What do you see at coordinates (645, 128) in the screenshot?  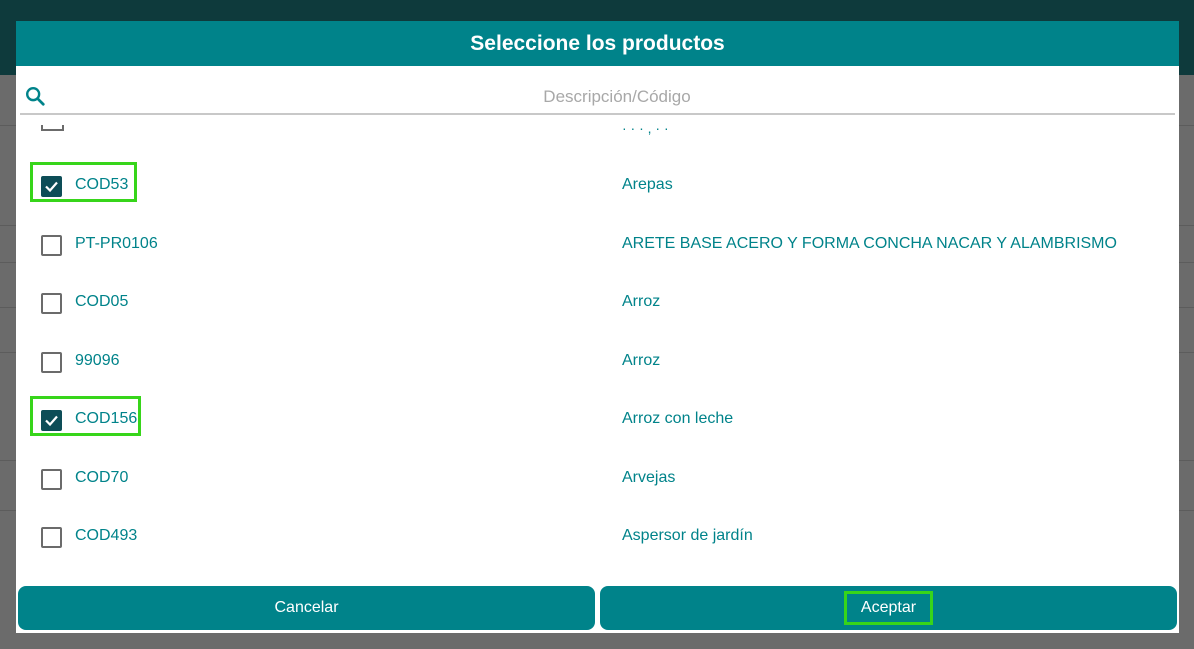 I see `description-fragment: · · · , · ·` at bounding box center [645, 128].